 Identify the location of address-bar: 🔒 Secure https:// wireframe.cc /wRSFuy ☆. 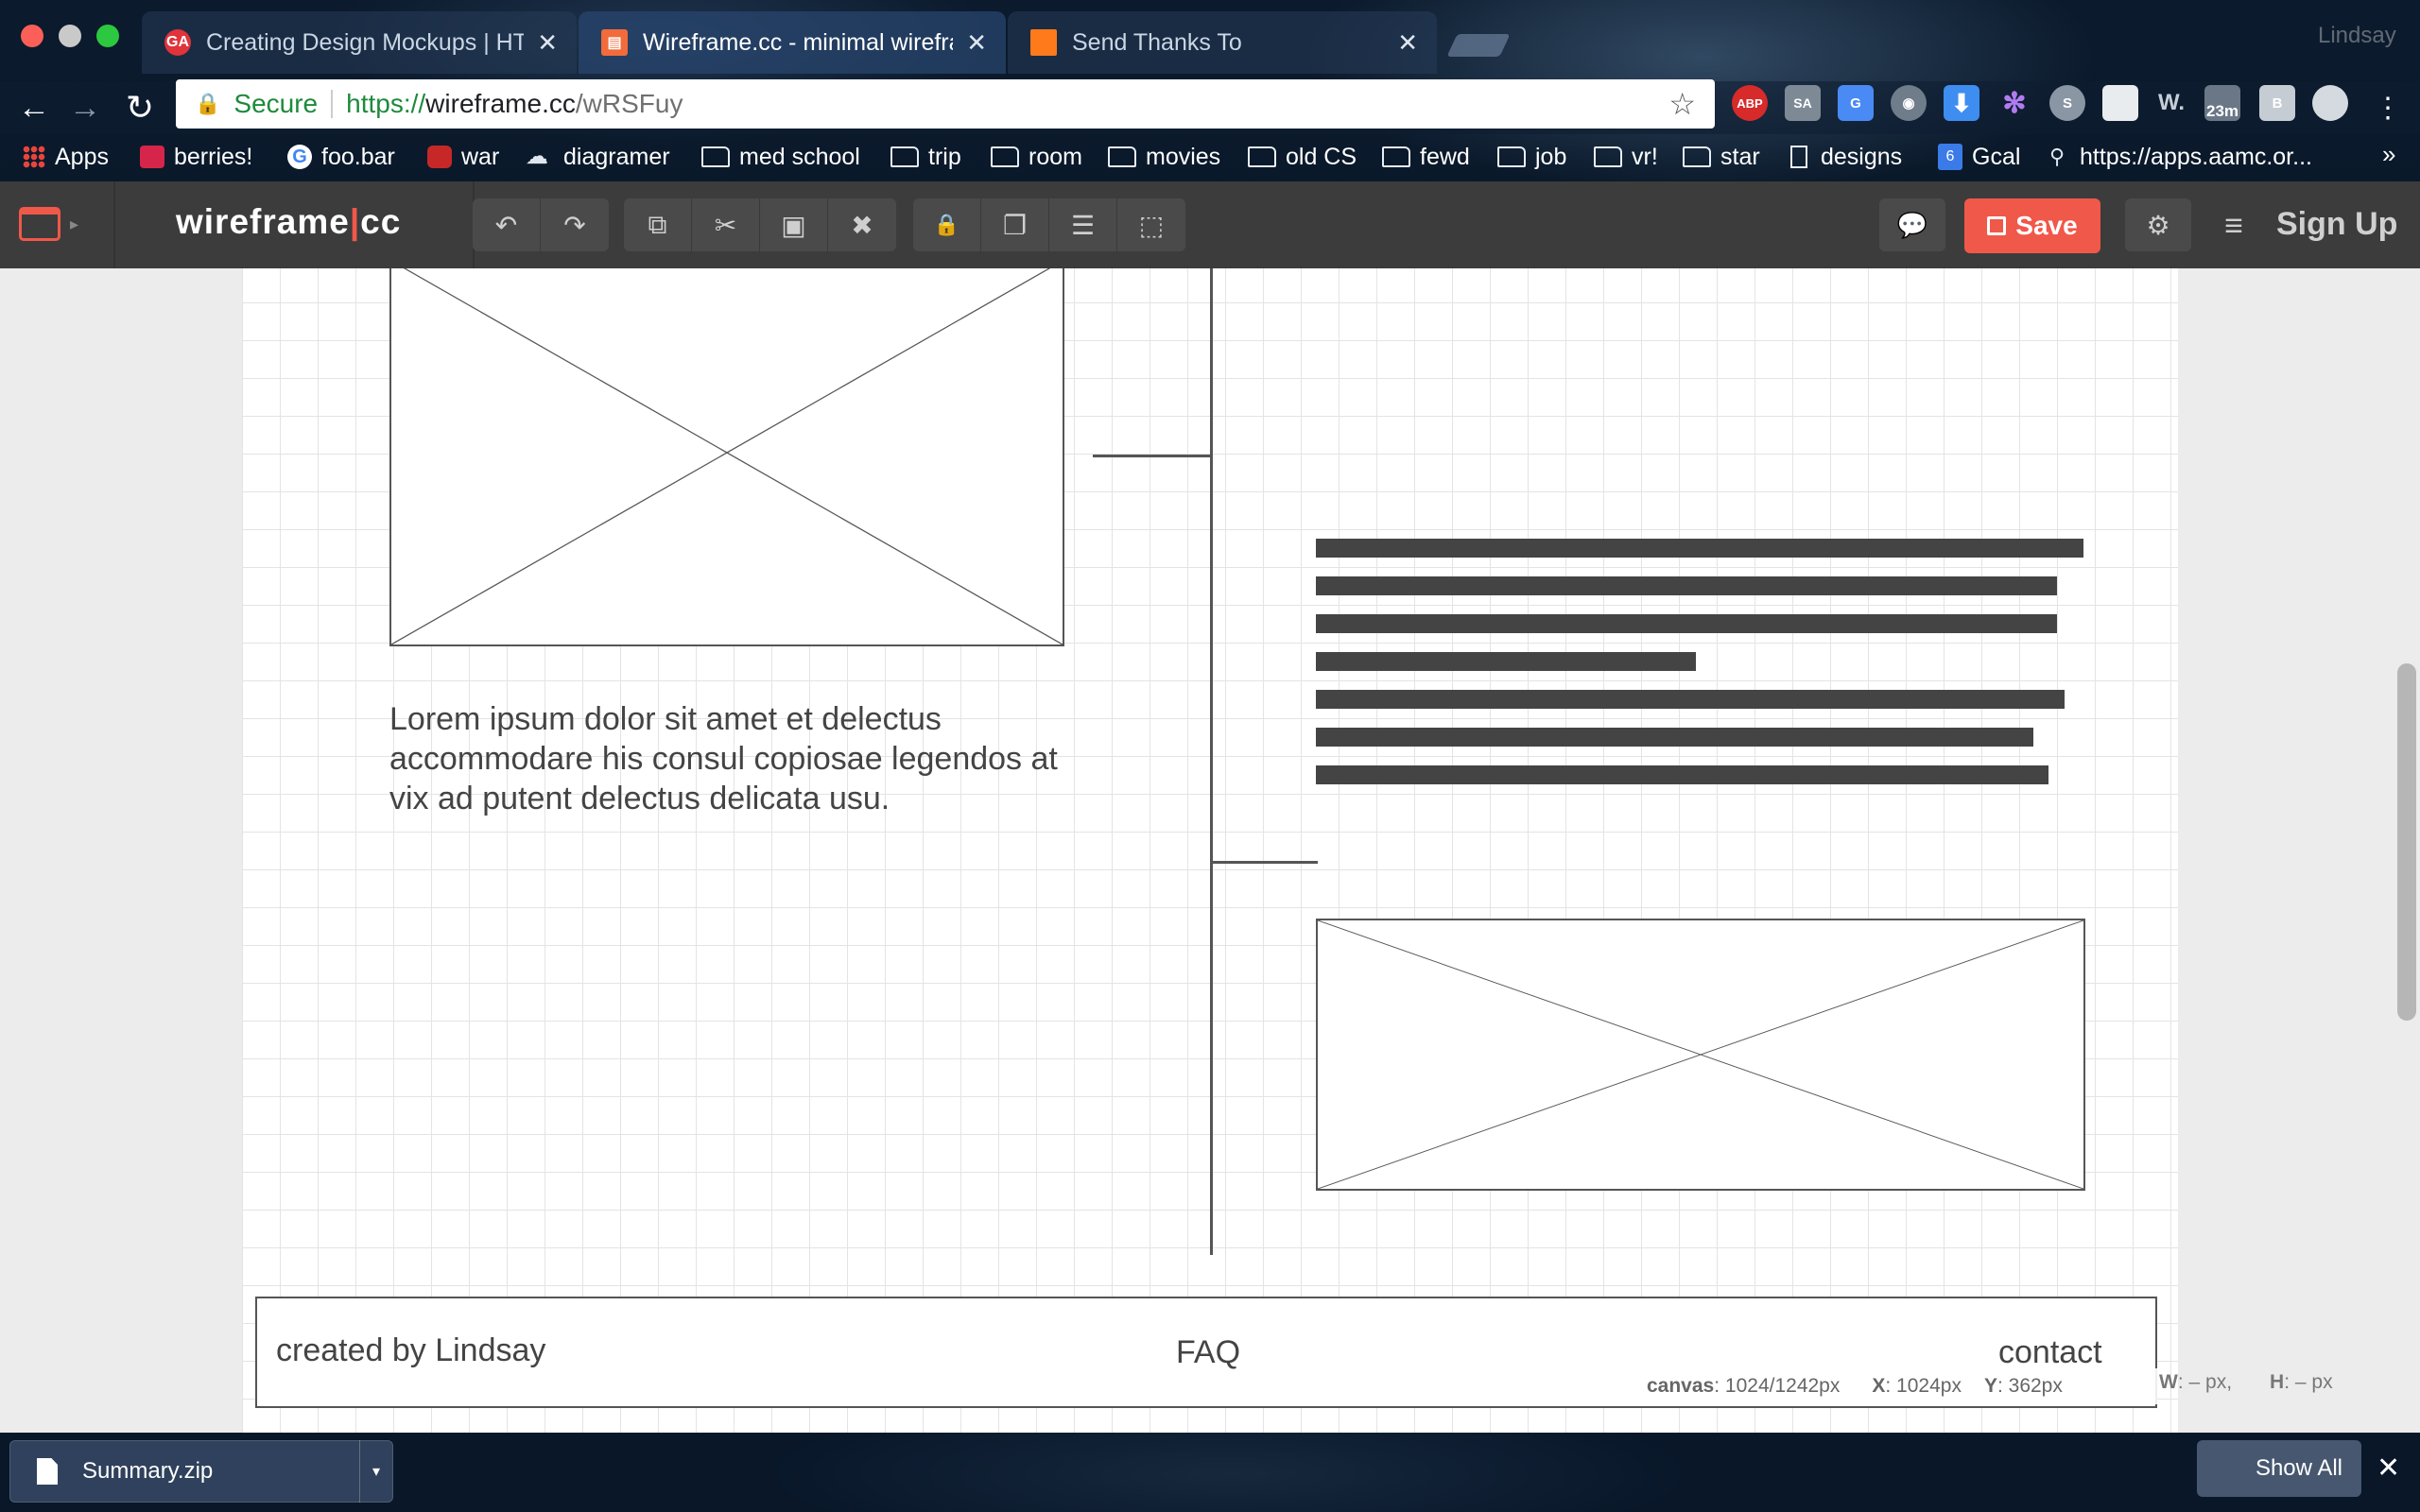
(945, 104).